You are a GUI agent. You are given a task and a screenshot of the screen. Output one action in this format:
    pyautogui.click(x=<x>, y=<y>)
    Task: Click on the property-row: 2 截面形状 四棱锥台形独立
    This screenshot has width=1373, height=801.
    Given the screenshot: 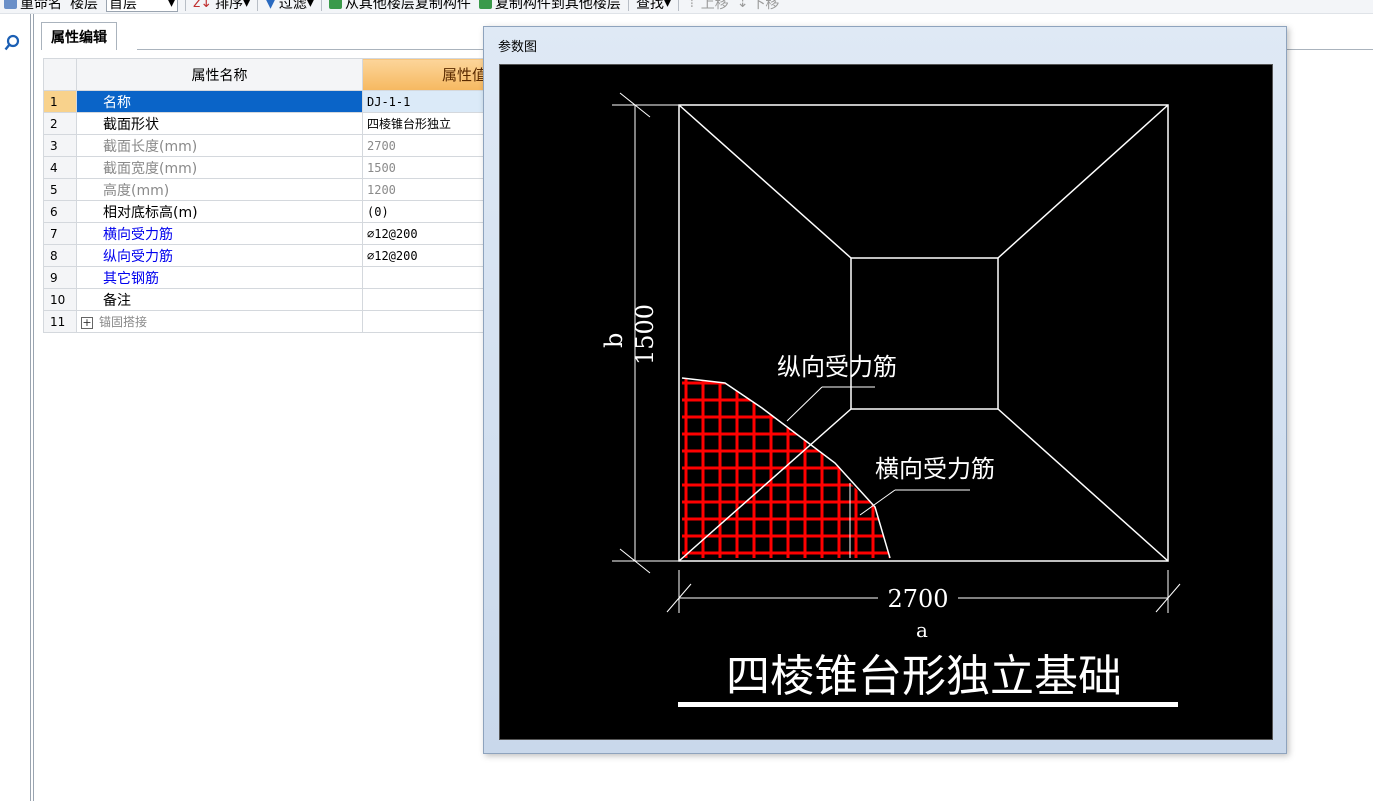 What is the action you would take?
    pyautogui.click(x=268, y=123)
    